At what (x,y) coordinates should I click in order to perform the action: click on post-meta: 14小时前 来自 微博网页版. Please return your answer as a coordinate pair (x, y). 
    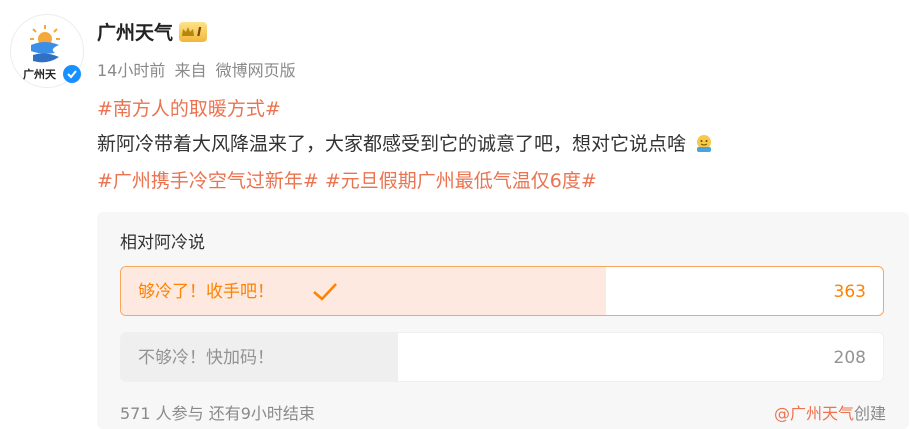
    Looking at the image, I should click on (198, 69).